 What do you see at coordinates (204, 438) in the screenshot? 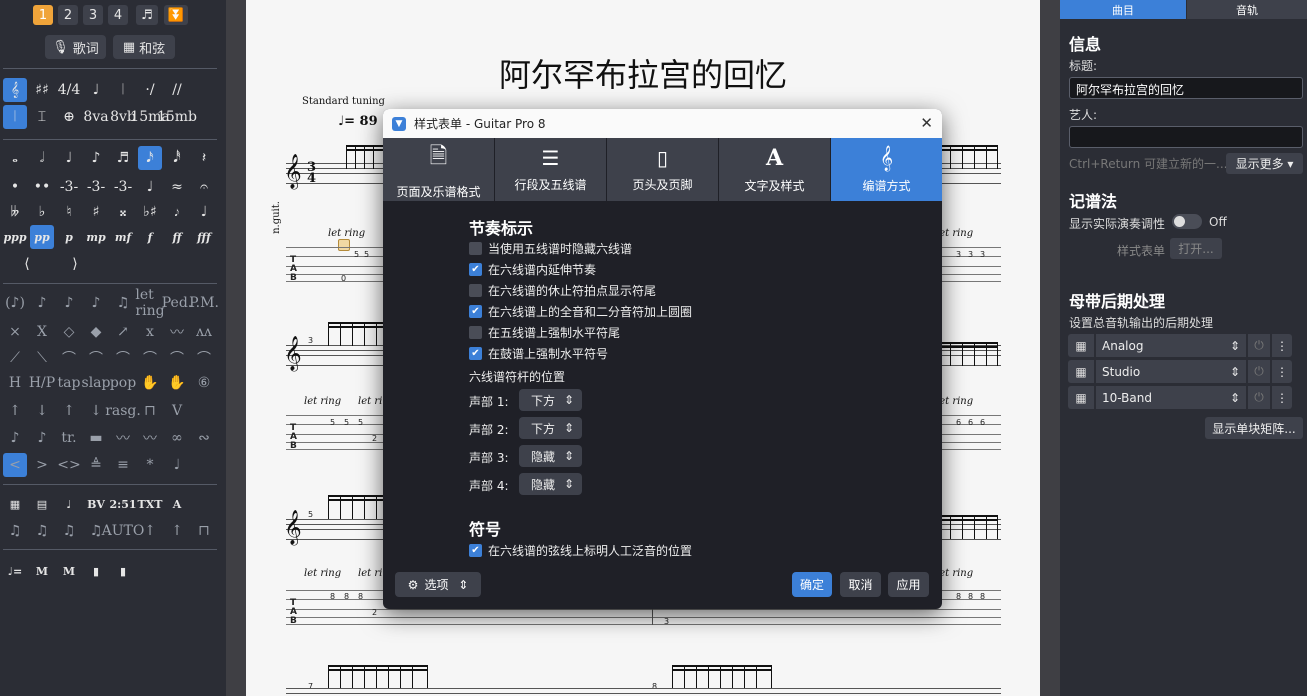
I see `palette-effects6-7-icon: ∾` at bounding box center [204, 438].